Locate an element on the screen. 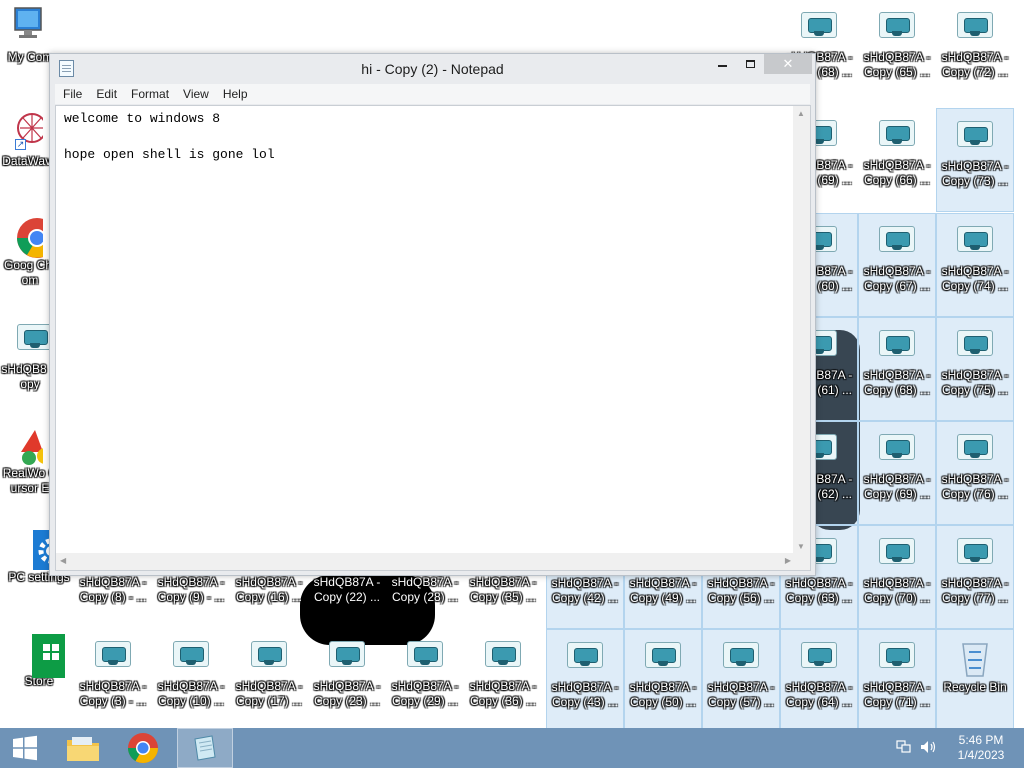  taskbar: 5:46 PM 1/4/2023 is located at coordinates (512, 748).